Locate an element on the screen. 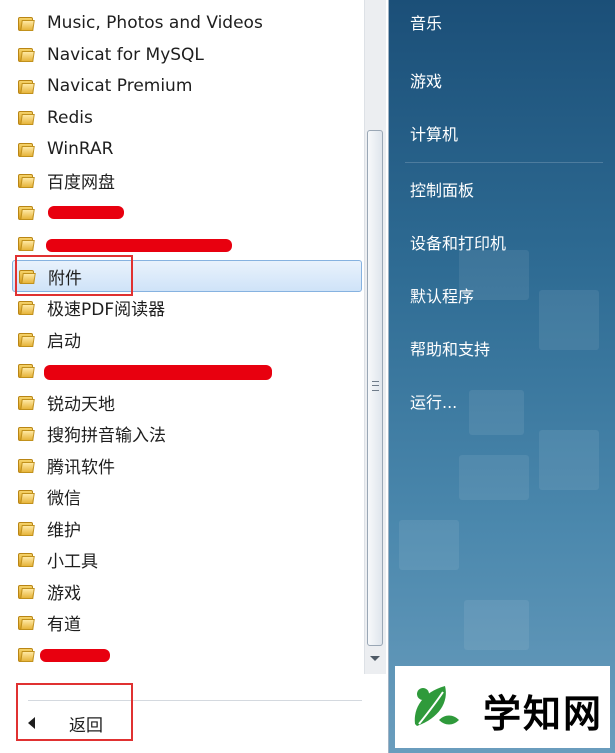 The image size is (615, 753). program-folder-navicat-premium: Navicat Premium is located at coordinates (187, 86).